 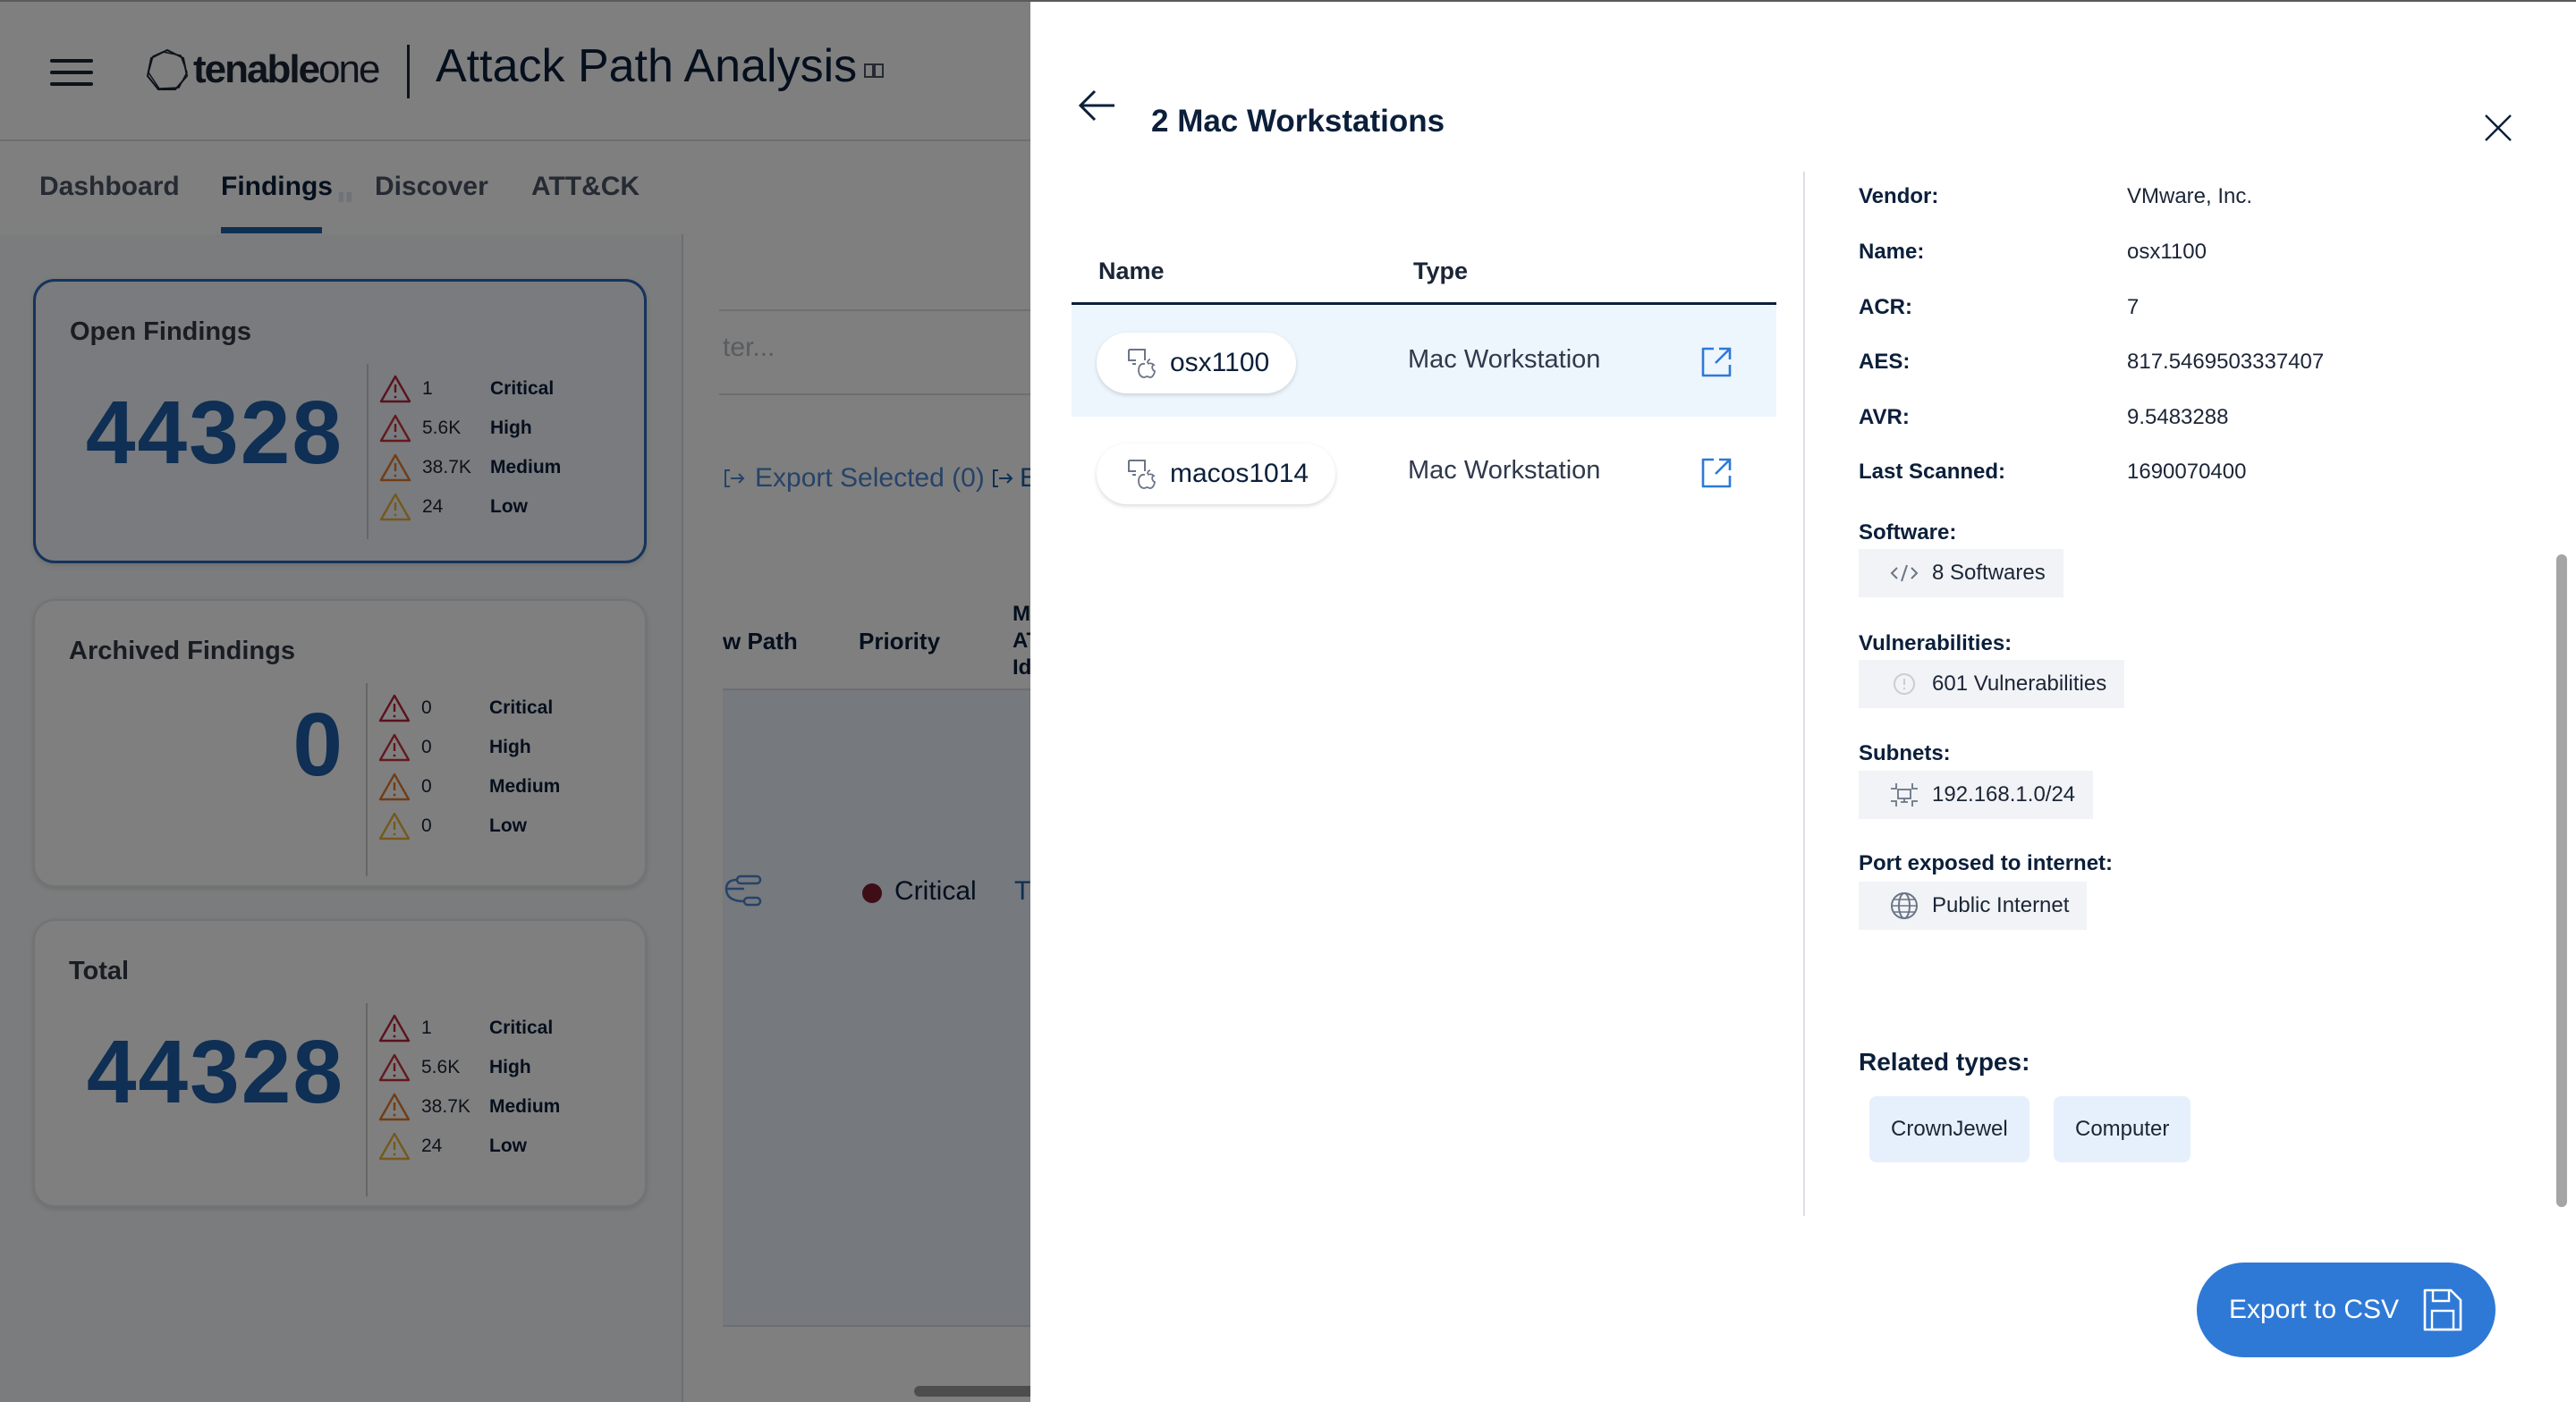 What do you see at coordinates (1949, 1129) in the screenshot?
I see `related-type-chip: CrownJewel` at bounding box center [1949, 1129].